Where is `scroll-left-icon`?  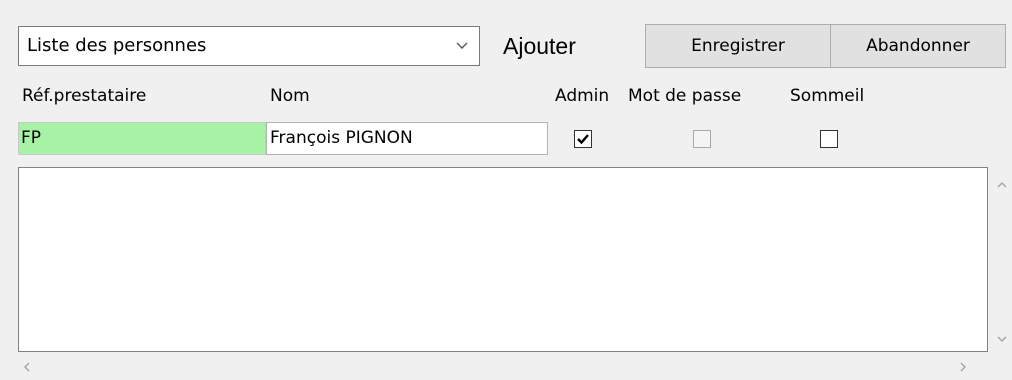 scroll-left-icon is located at coordinates (27, 367).